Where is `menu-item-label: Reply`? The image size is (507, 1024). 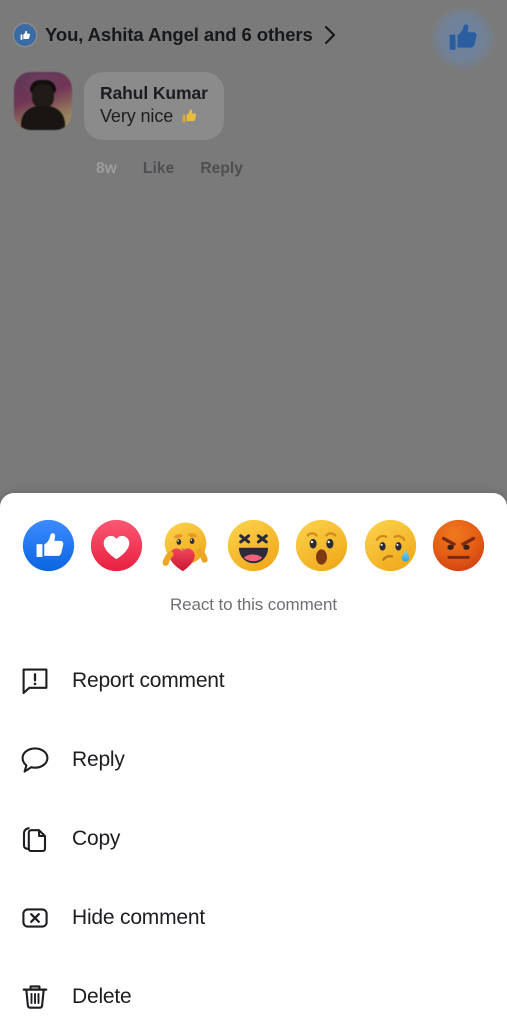 menu-item-label: Reply is located at coordinates (98, 759).